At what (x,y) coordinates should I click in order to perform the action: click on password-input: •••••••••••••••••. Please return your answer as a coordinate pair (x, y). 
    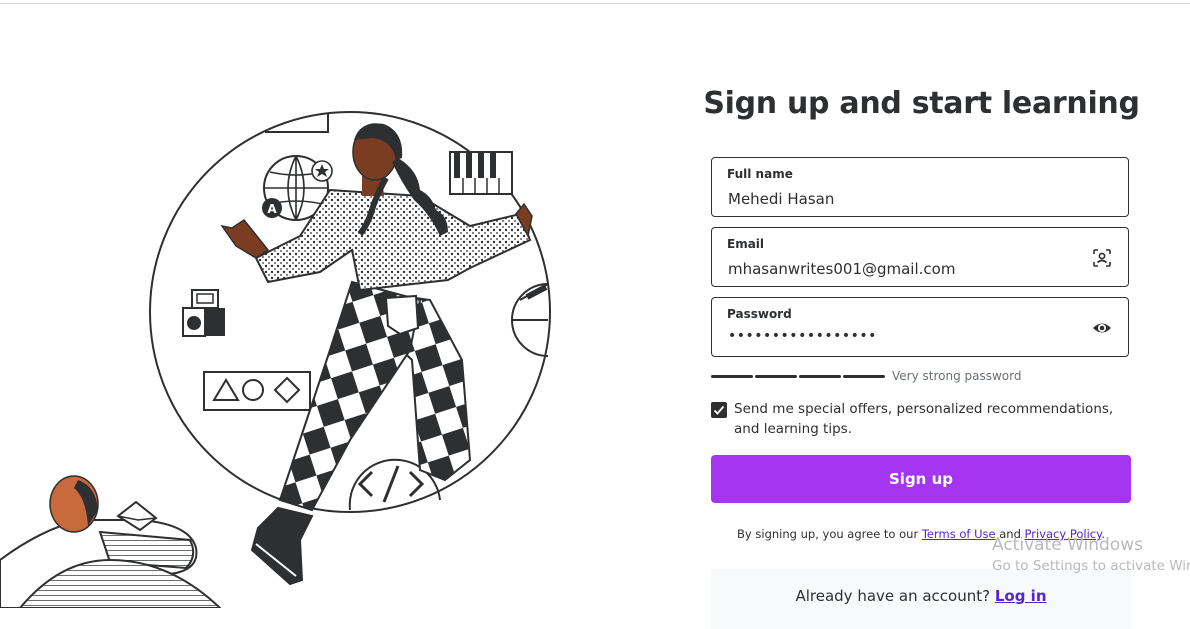
    Looking at the image, I should click on (802, 336).